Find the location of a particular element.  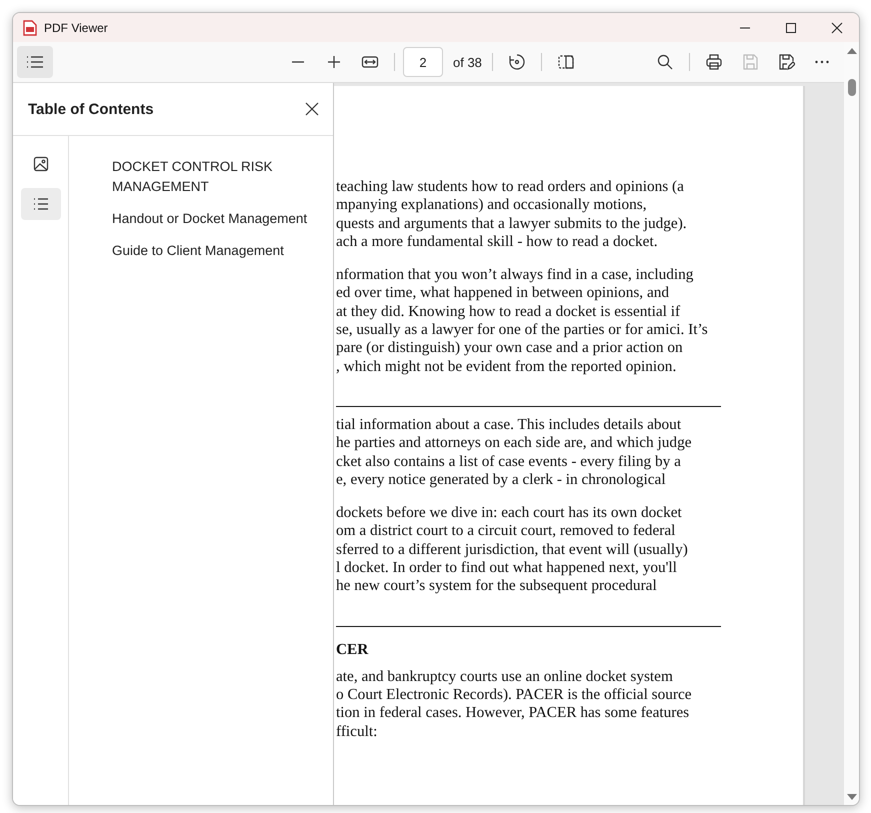

document-paragraph: nformation that you won’t always find in a case, including ed over time, what happened in between opinions, and at they did. Knowing how to read a docket is essential if se, usually as a lawyer for one of the parties or for amici. It’s pare (or distinguish) your own case and a prior action on , which might not be evident from the reported opinion. is located at coordinates (522, 321).